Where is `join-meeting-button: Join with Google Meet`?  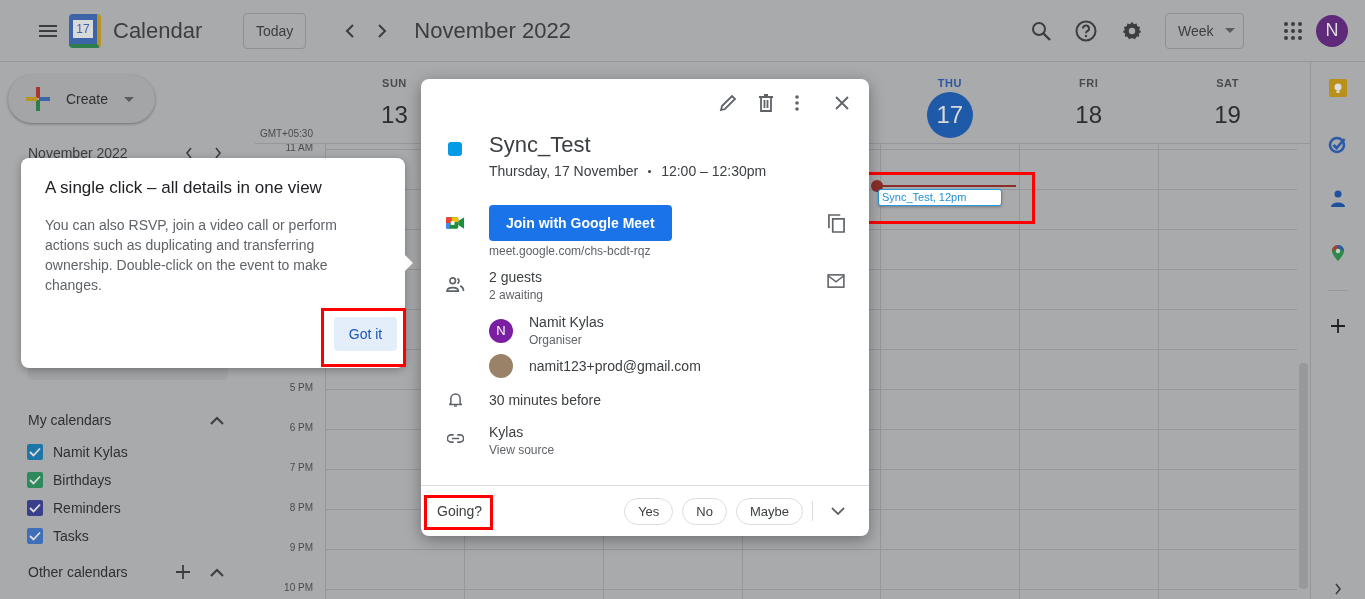 join-meeting-button: Join with Google Meet is located at coordinates (580, 223).